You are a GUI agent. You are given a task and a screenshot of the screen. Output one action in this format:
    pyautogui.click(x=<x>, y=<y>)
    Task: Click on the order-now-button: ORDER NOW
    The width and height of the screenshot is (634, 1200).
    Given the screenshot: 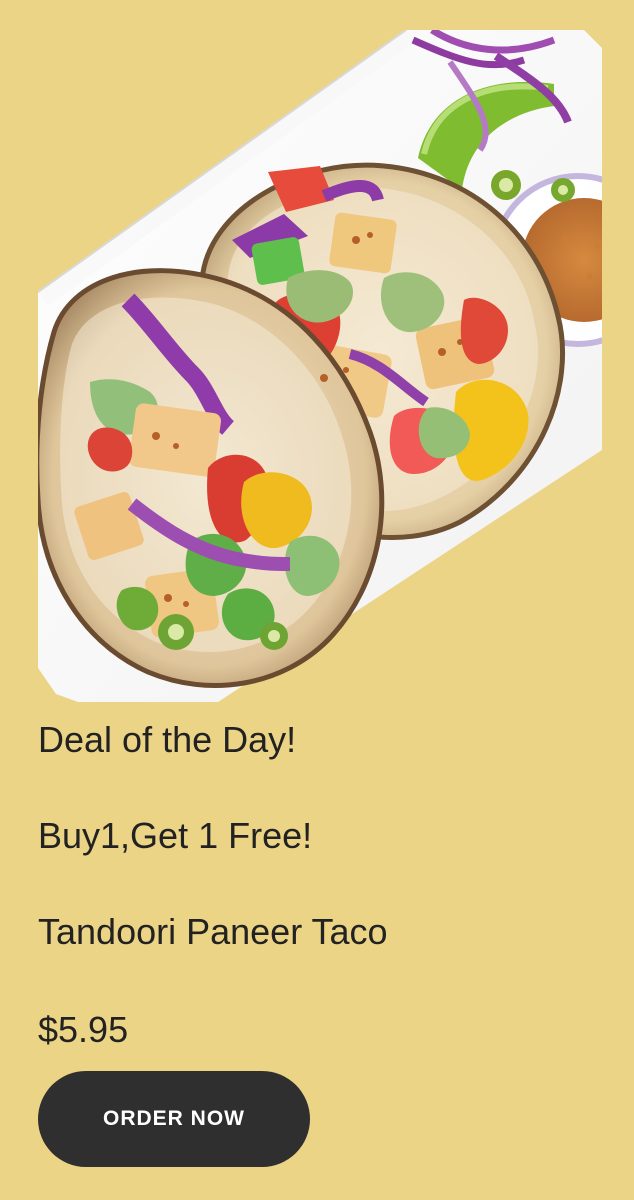 What is the action you would take?
    pyautogui.click(x=174, y=1119)
    